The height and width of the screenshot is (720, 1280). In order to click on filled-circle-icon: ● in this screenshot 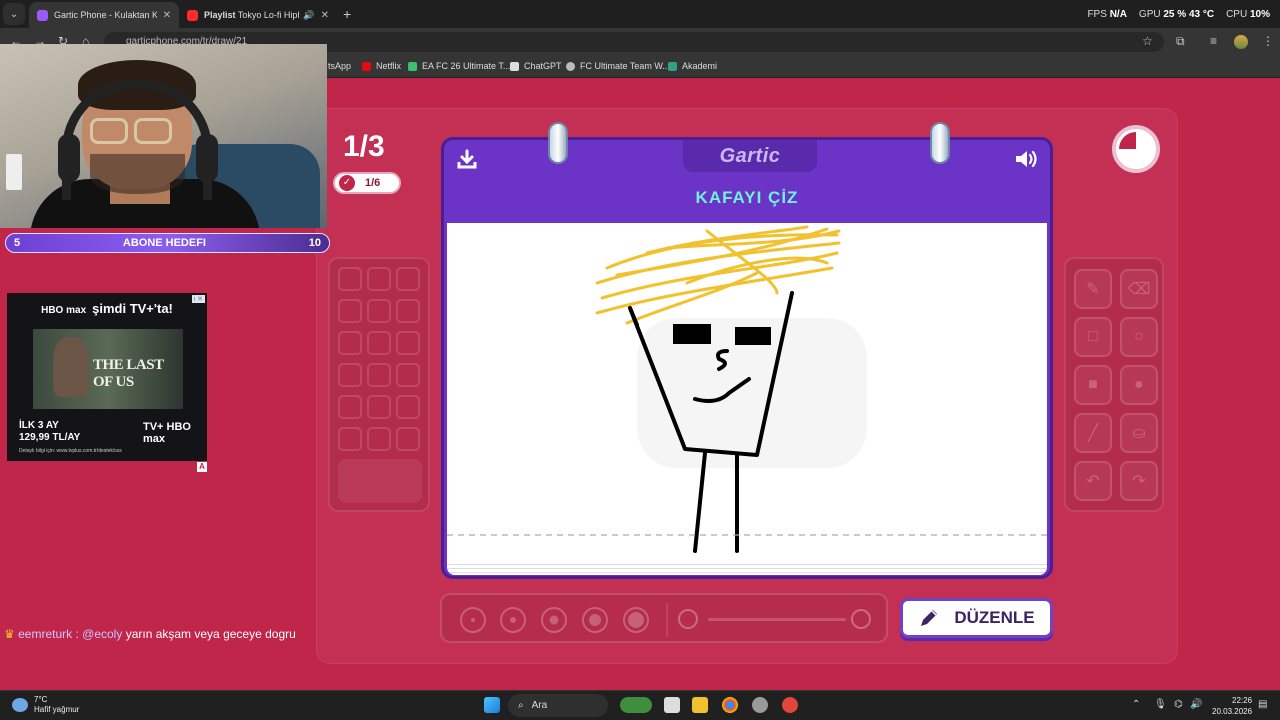, I will do `click(1139, 385)`.